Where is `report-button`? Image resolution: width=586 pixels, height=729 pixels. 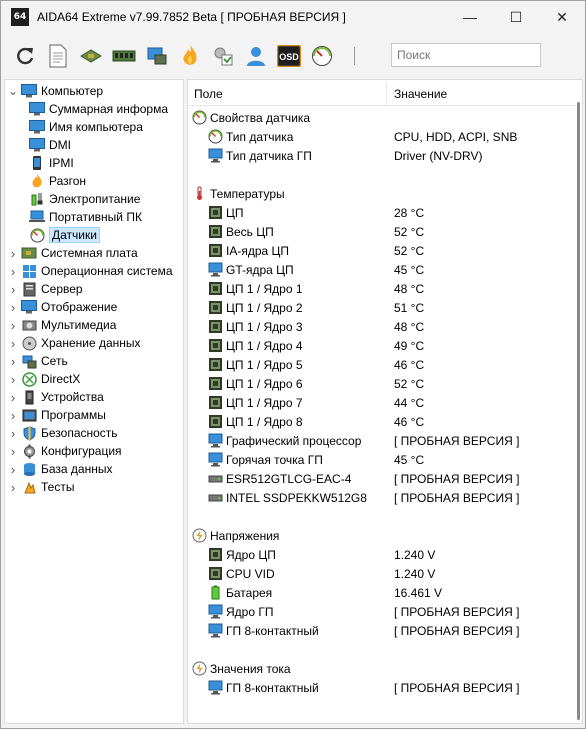 report-button is located at coordinates (58, 56).